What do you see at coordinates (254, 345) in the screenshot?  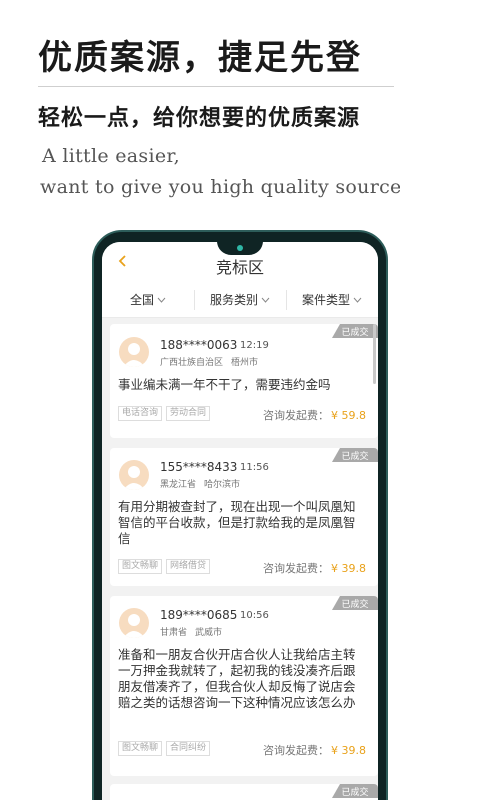 I see `post-time: 12:19` at bounding box center [254, 345].